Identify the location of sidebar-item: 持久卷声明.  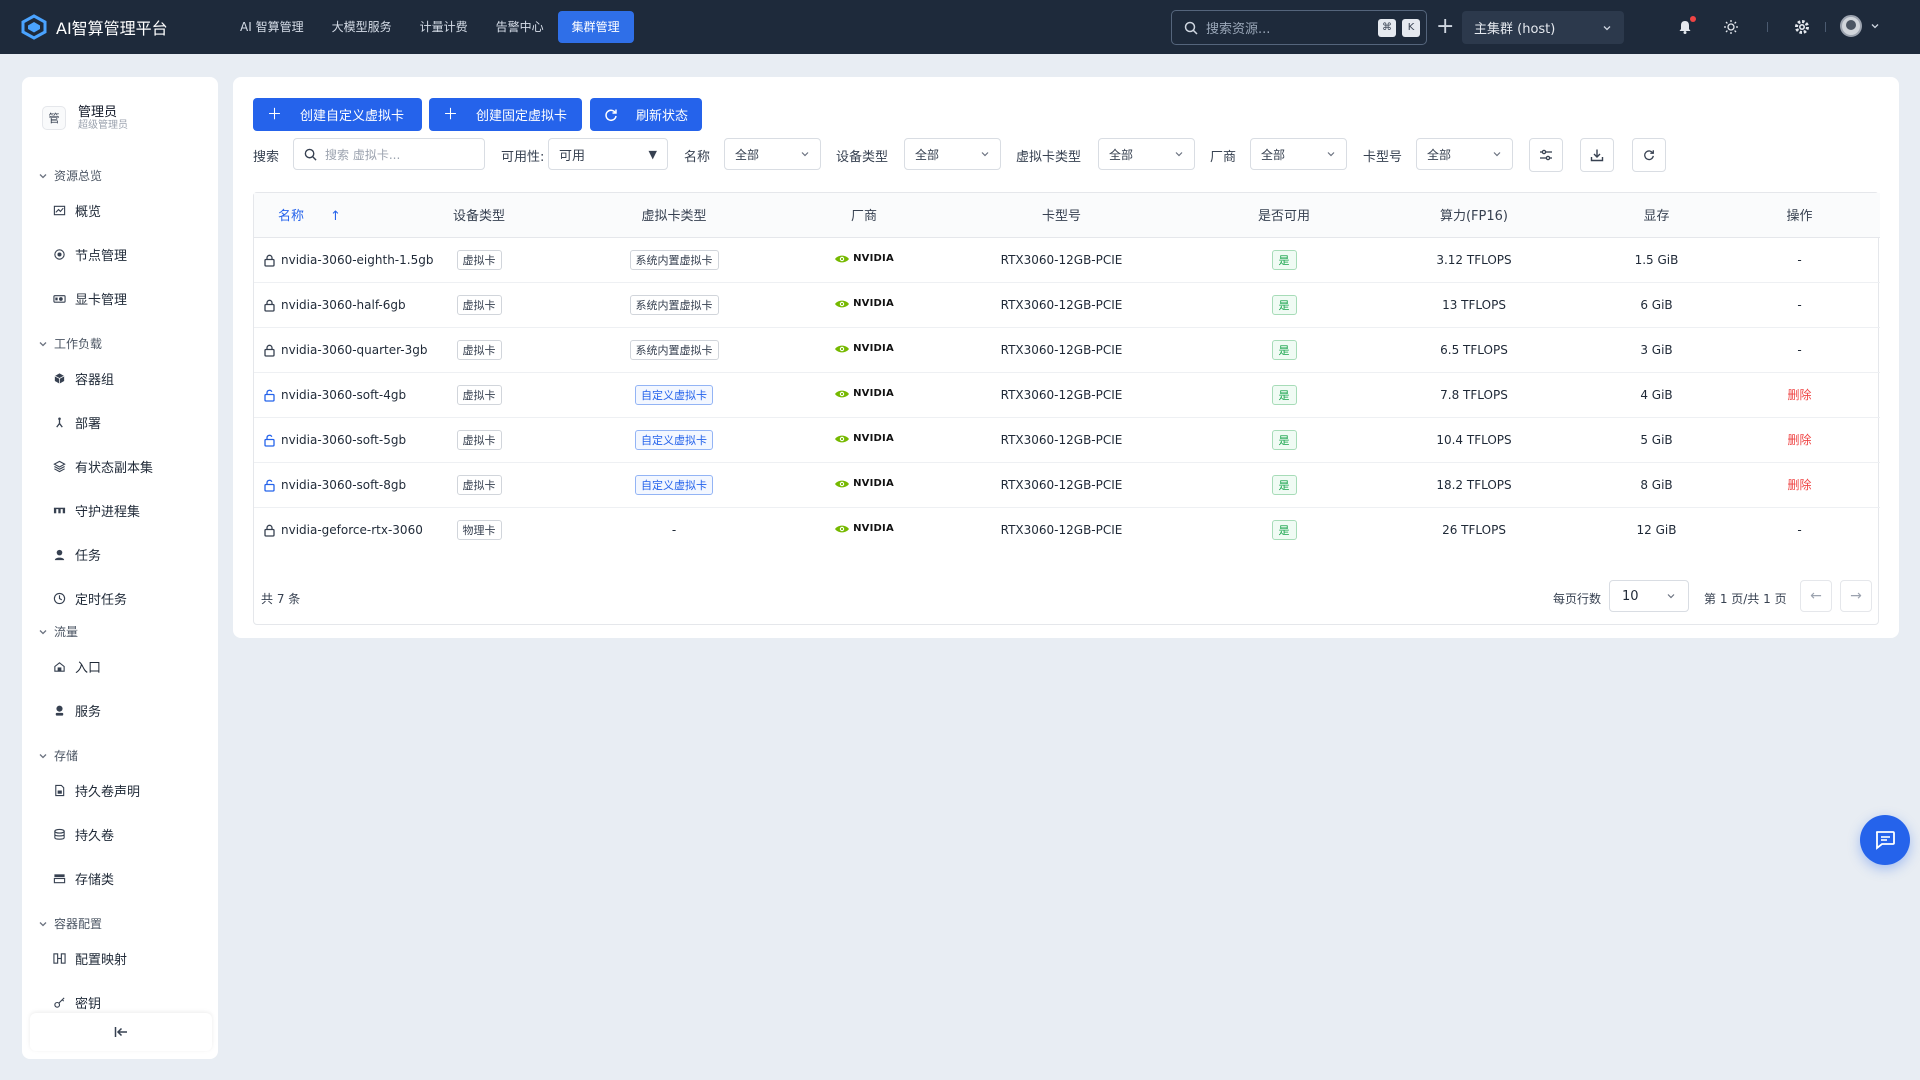
(96, 790).